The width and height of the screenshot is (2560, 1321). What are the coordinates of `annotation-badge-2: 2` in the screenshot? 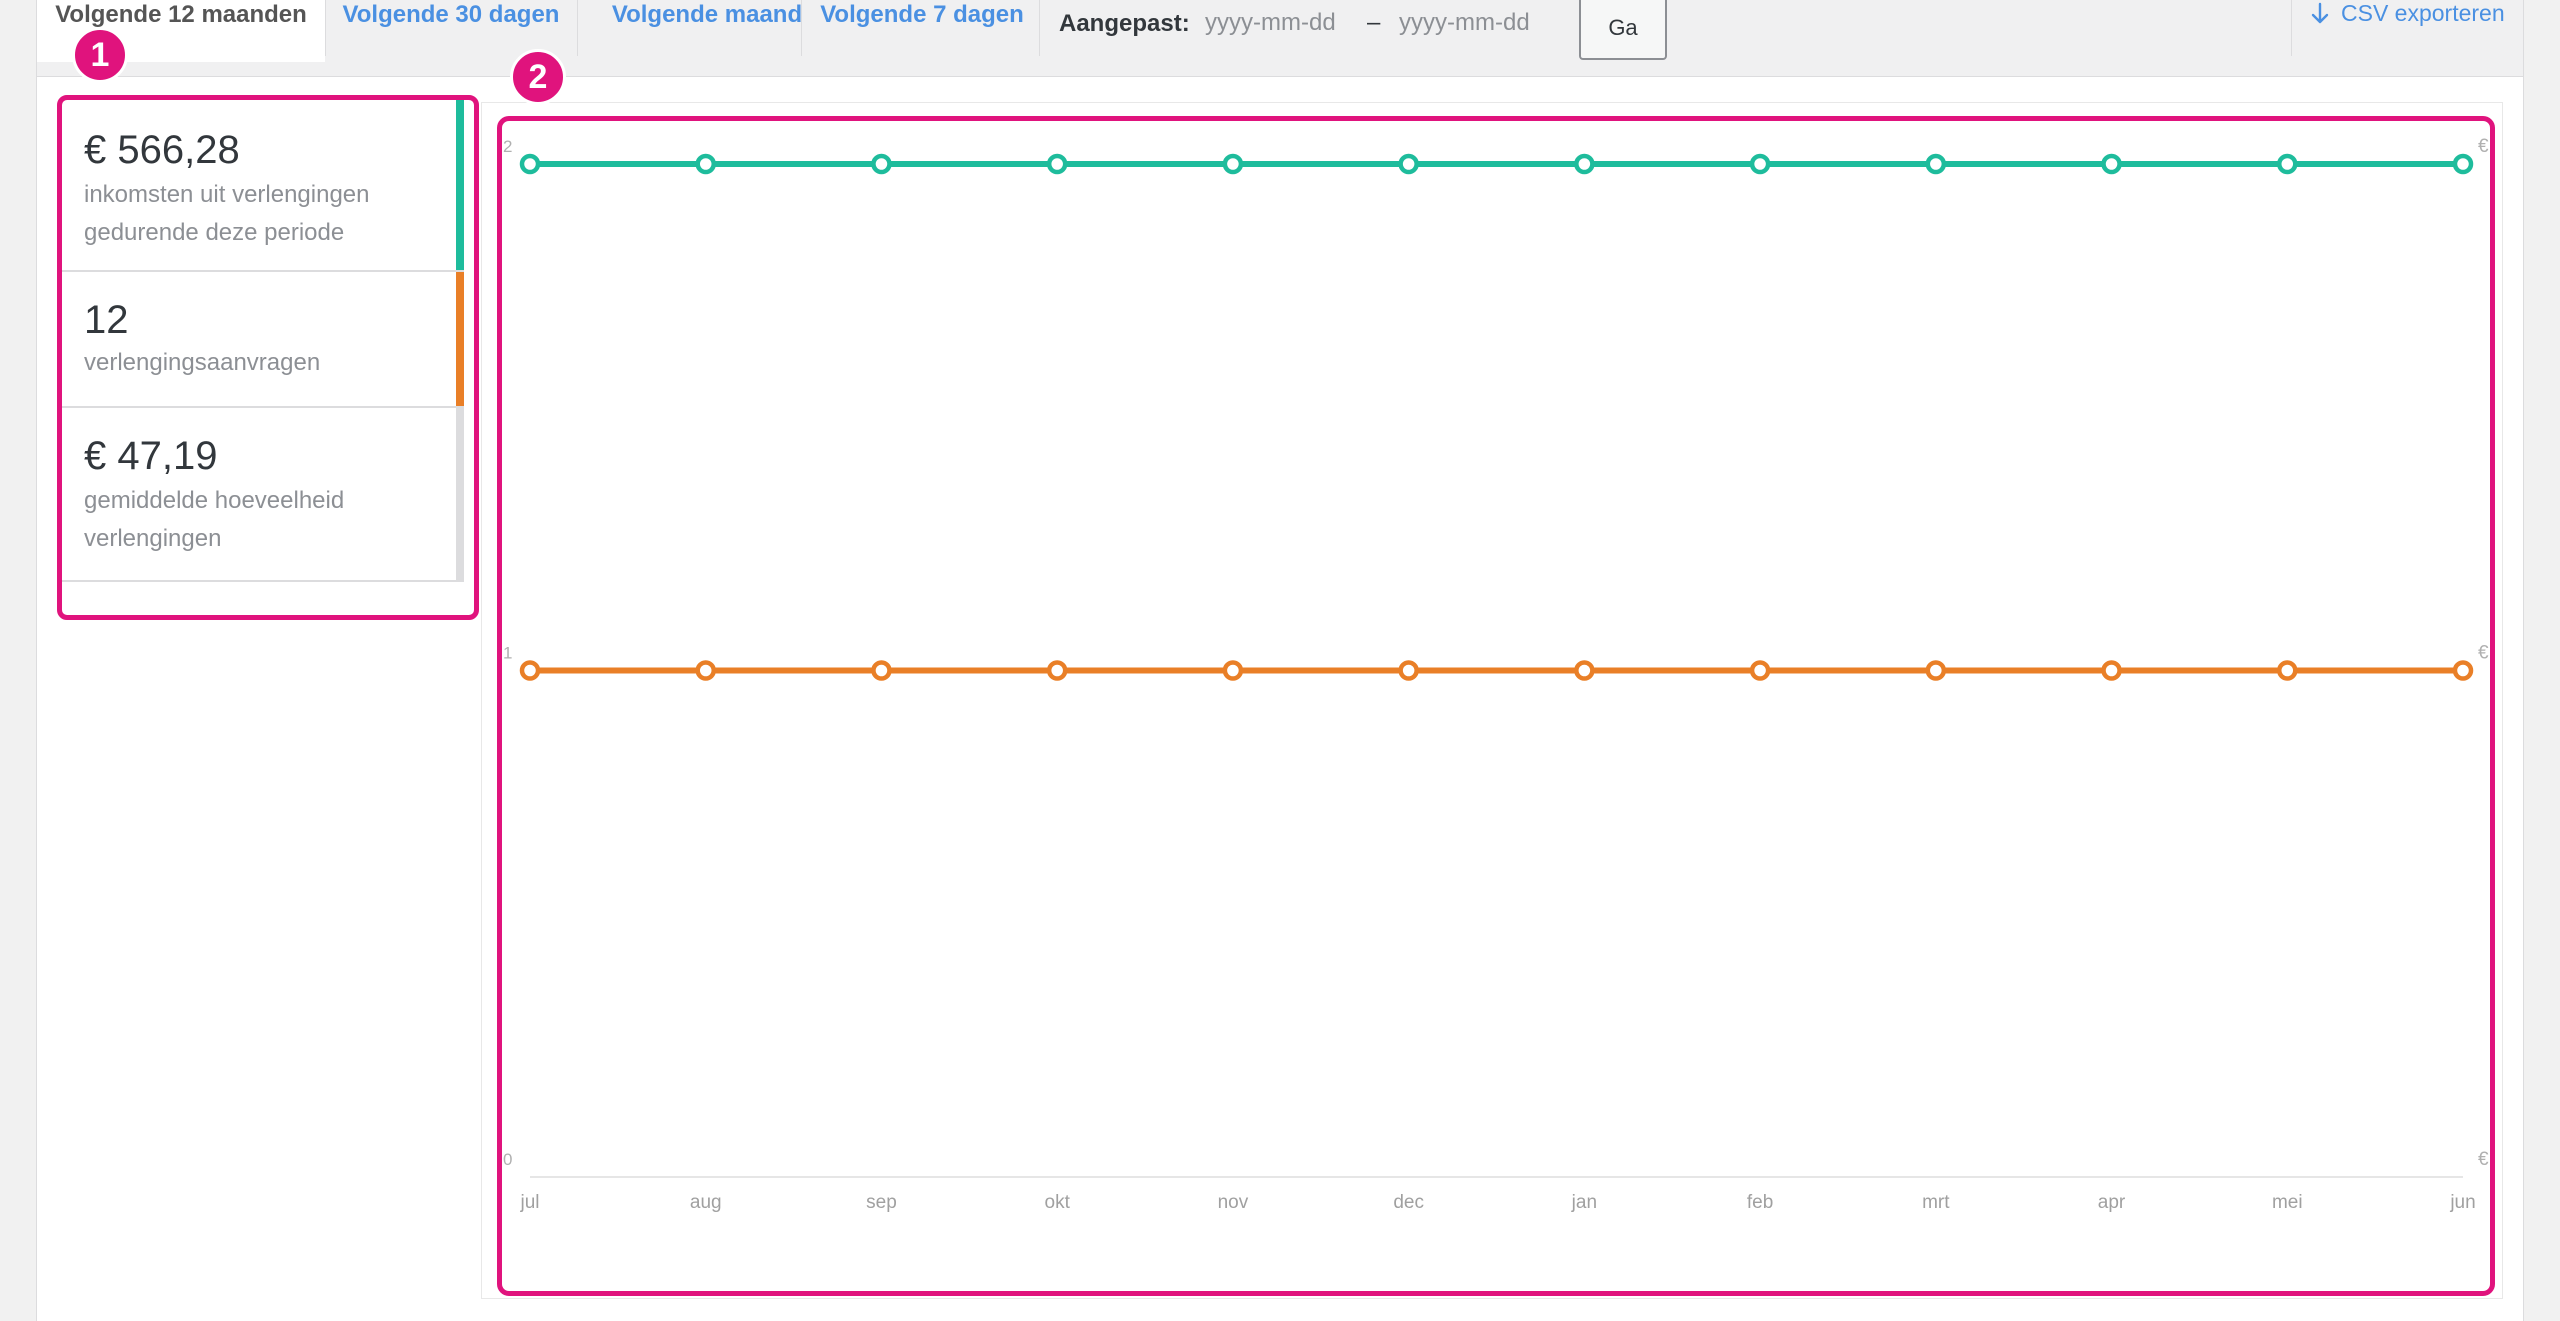 It's located at (538, 77).